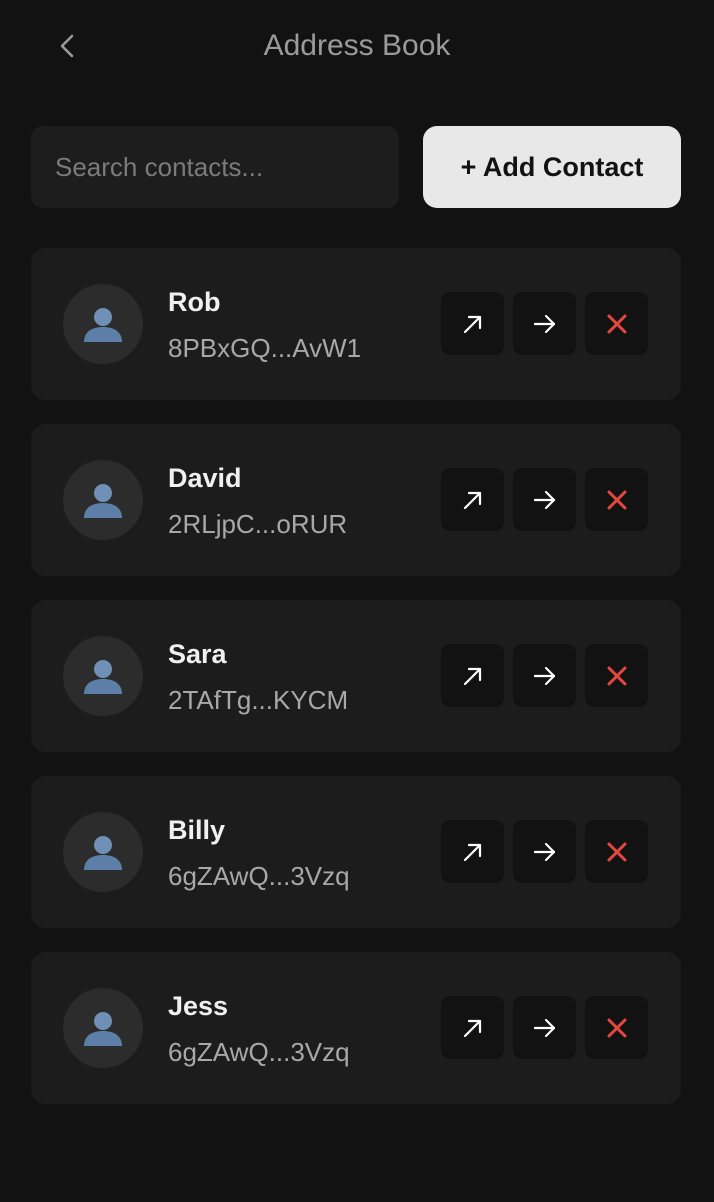 Image resolution: width=714 pixels, height=1202 pixels. I want to click on contact-address: 8PBxGQ...AvW1, so click(265, 348).